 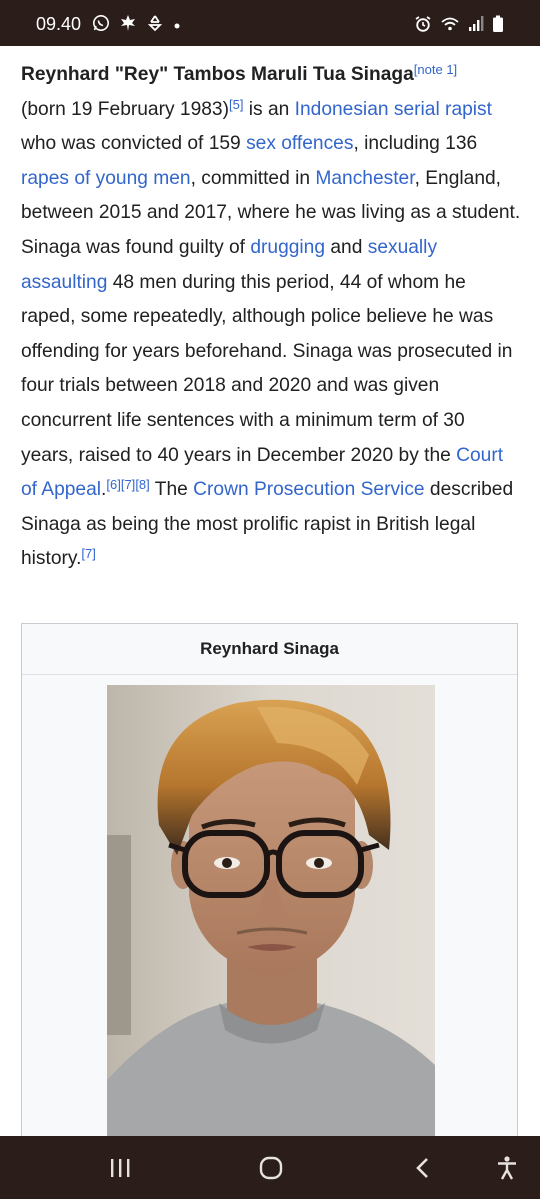 What do you see at coordinates (59, 24) in the screenshot?
I see `status-time: 09.40` at bounding box center [59, 24].